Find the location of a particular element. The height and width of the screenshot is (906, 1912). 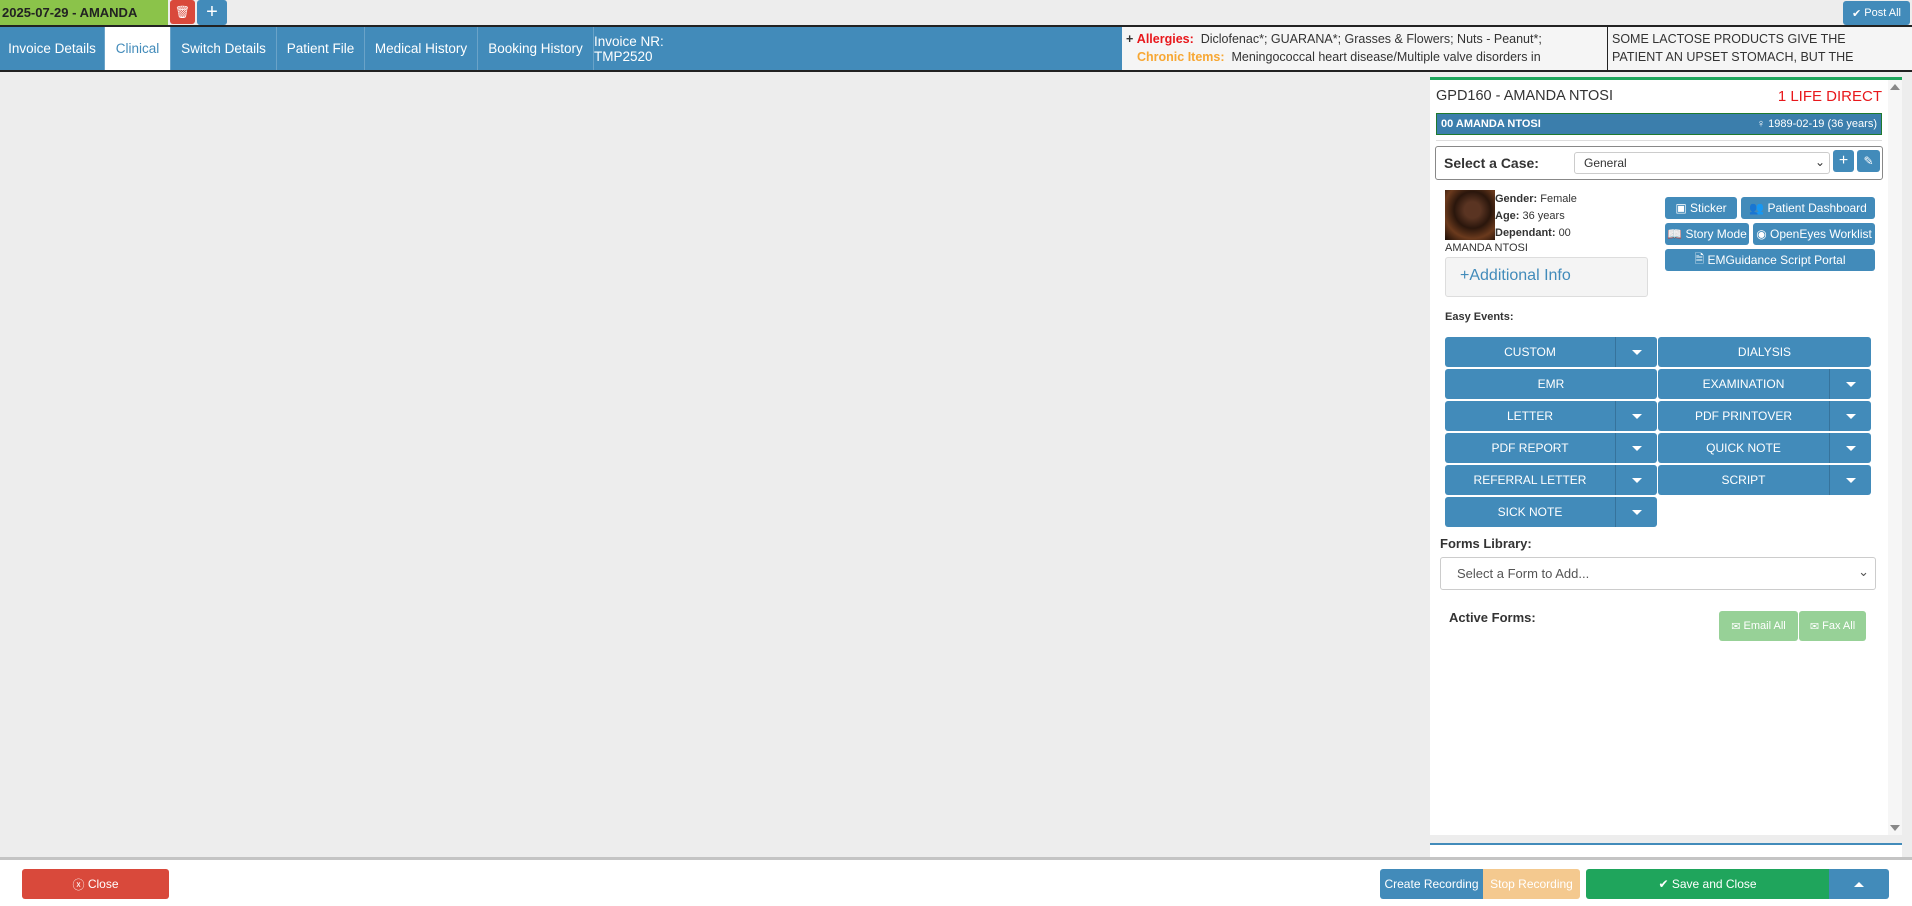

trash-icon: 🗑 is located at coordinates (182, 12).